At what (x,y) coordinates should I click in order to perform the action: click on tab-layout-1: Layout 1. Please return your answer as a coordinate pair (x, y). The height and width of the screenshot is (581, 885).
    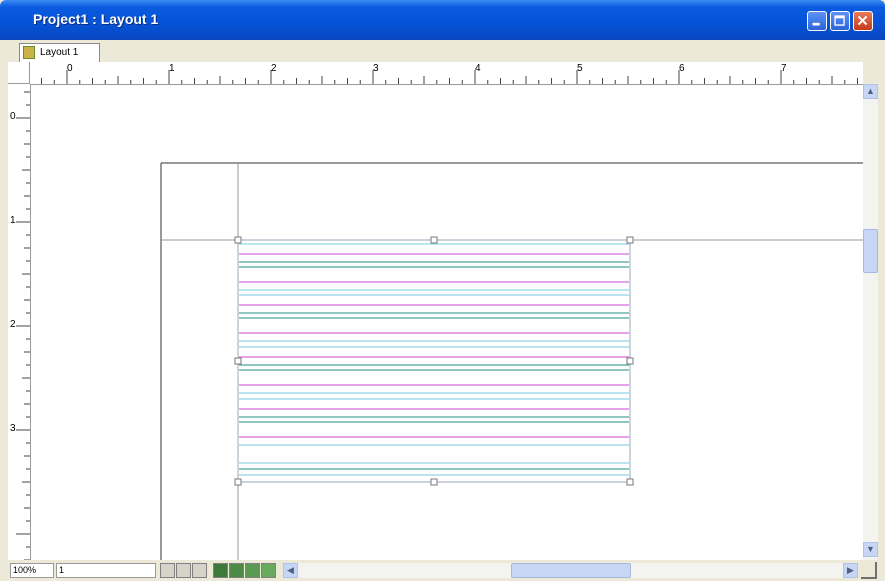
    Looking at the image, I should click on (59, 52).